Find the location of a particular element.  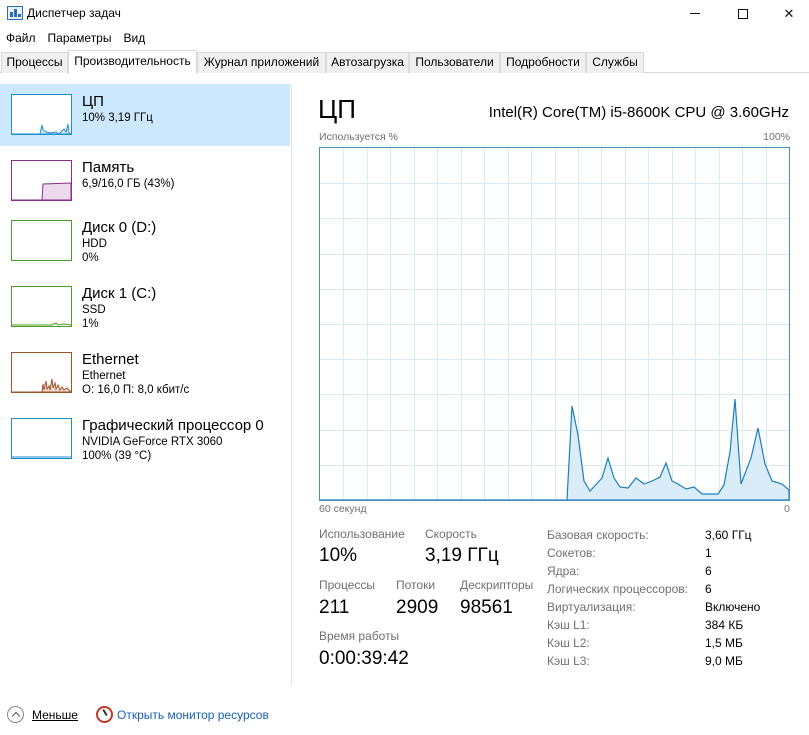

open-resource-monitor-link: Открыть монитор ресурсов is located at coordinates (193, 715).